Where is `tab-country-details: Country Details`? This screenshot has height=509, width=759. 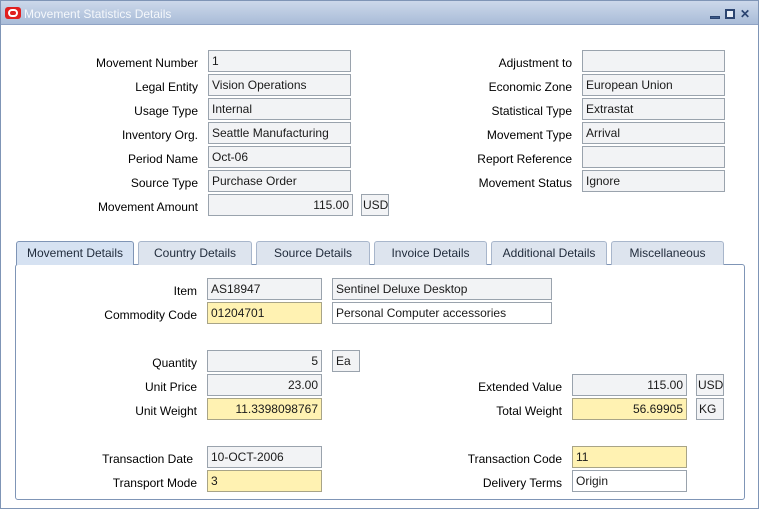
tab-country-details: Country Details is located at coordinates (195, 253).